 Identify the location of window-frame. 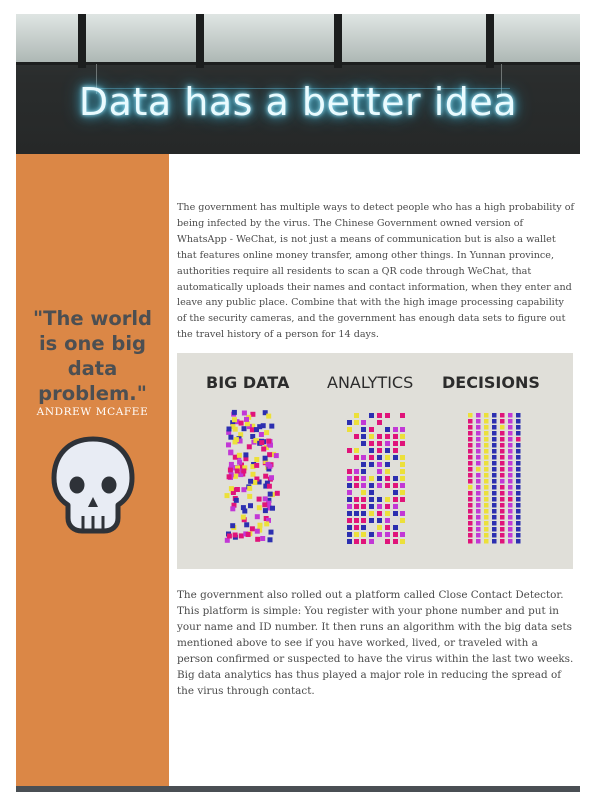
(82, 41).